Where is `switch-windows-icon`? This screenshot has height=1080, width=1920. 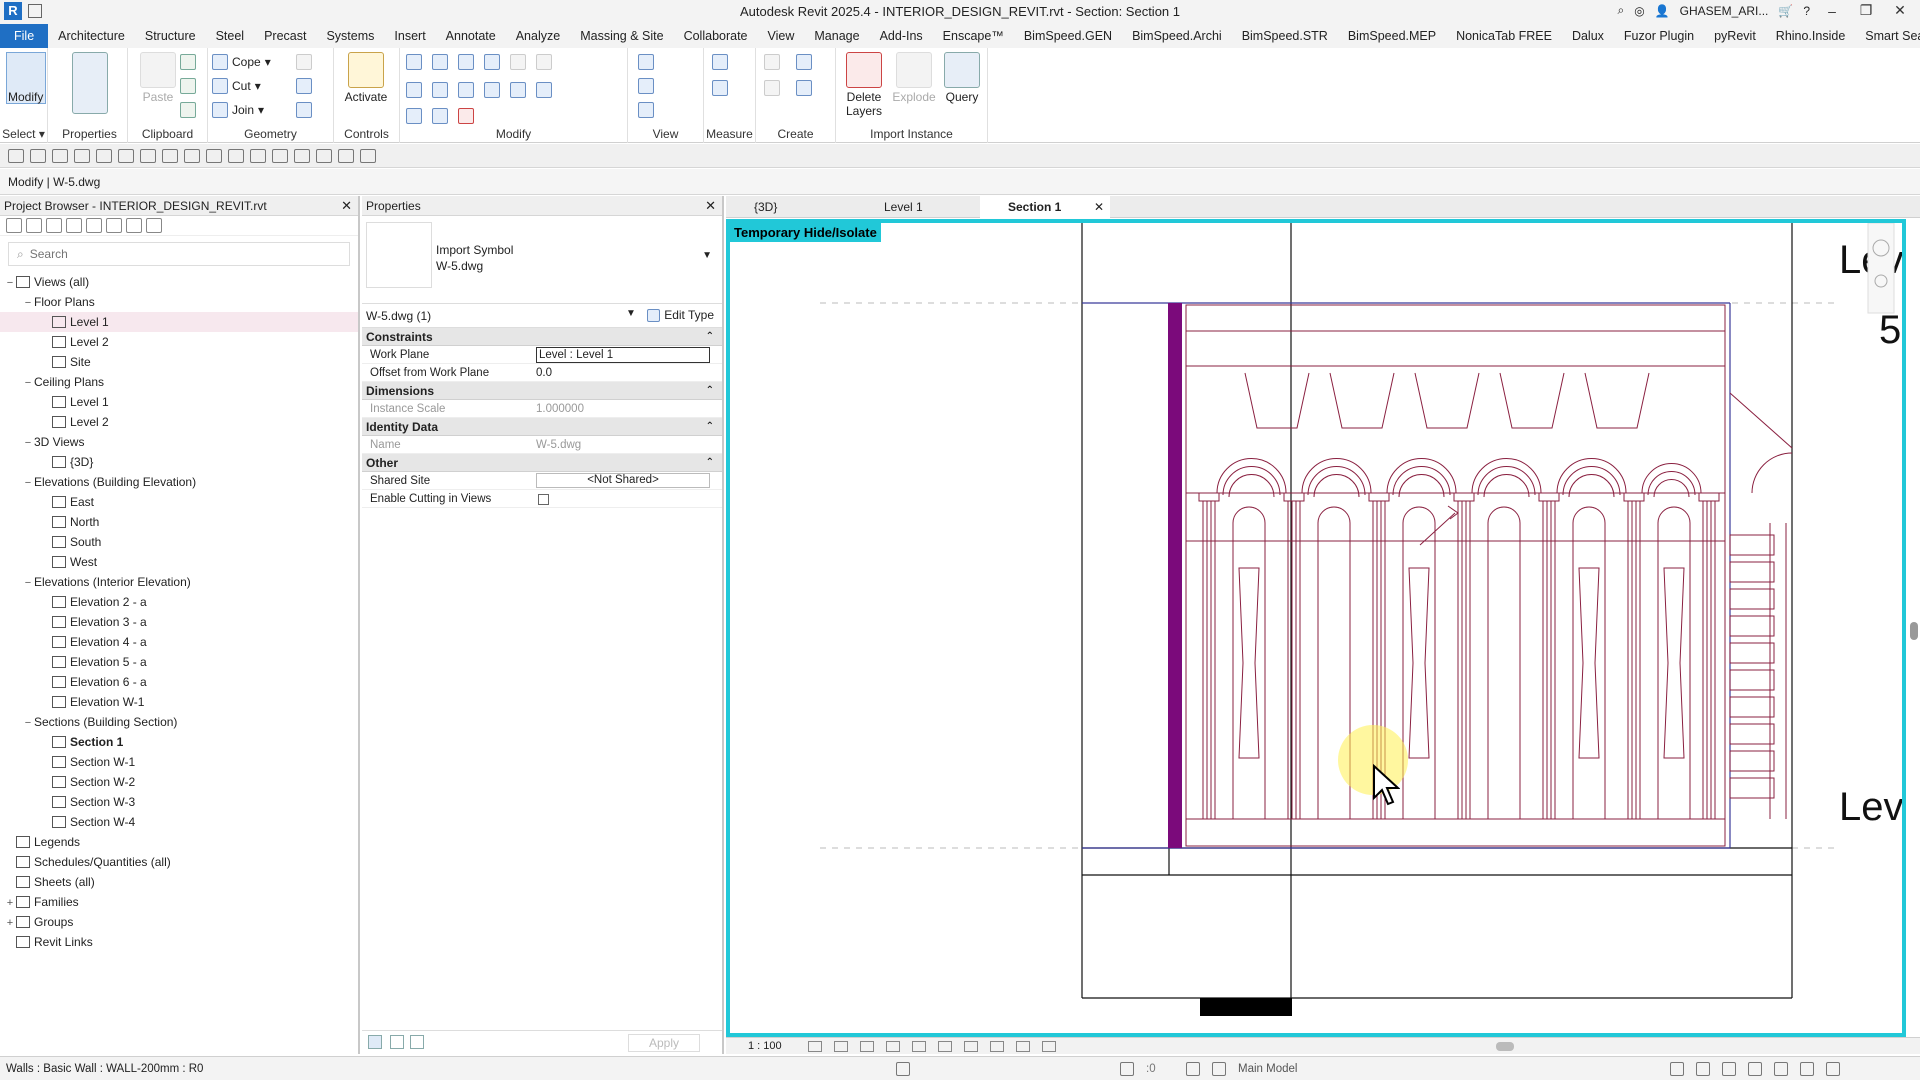 switch-windows-icon is located at coordinates (346, 155).